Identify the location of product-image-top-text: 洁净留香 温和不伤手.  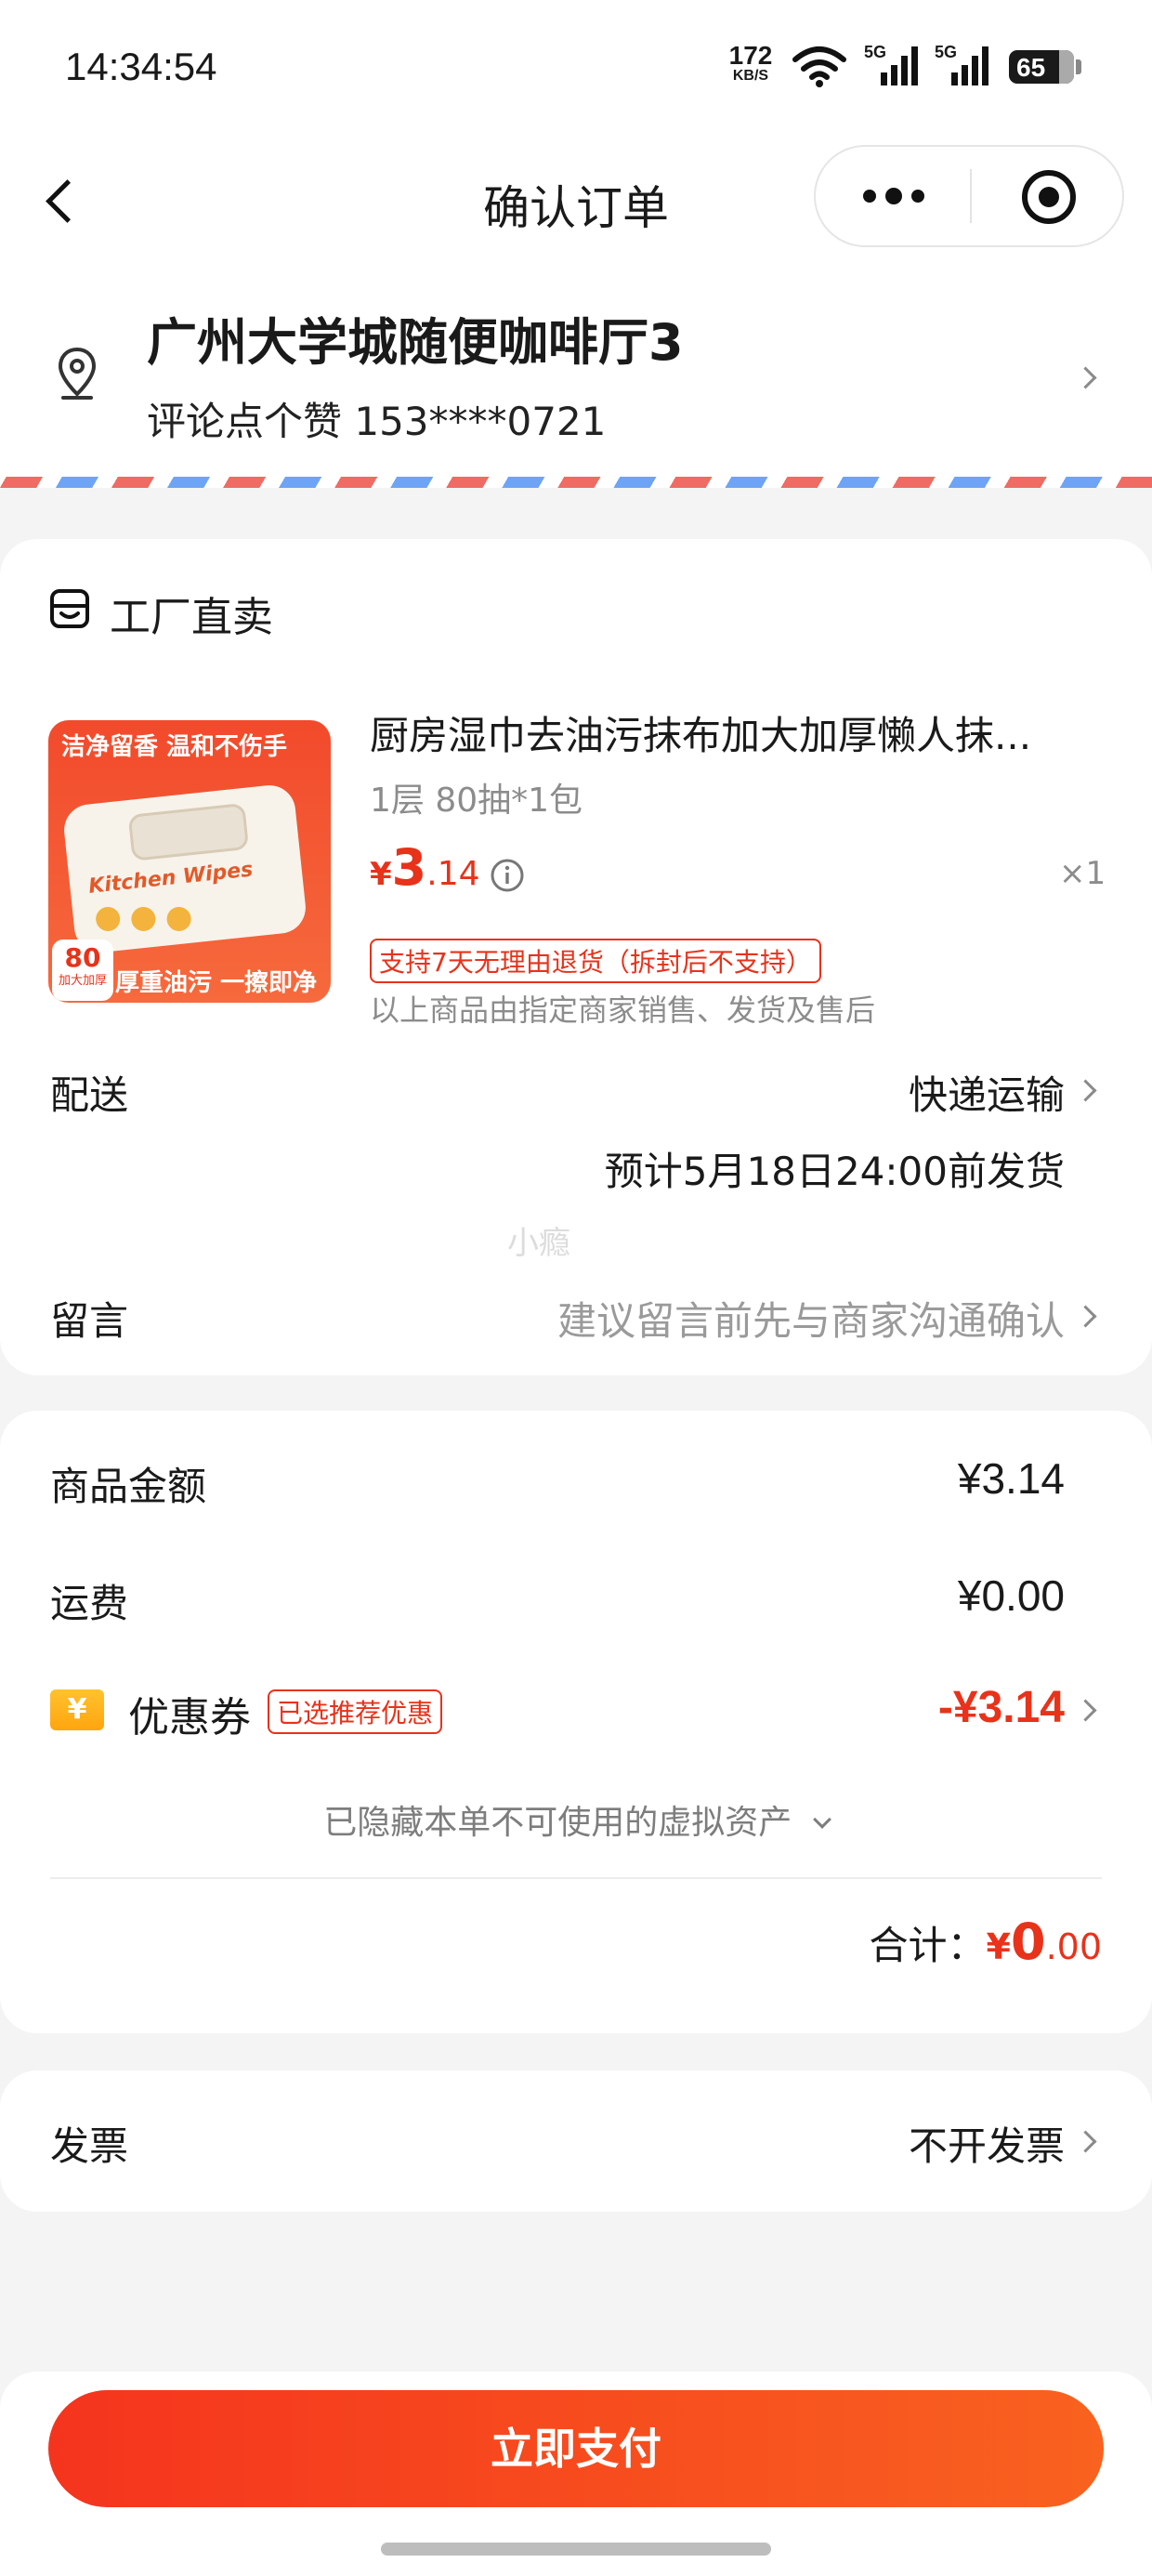
(174, 747).